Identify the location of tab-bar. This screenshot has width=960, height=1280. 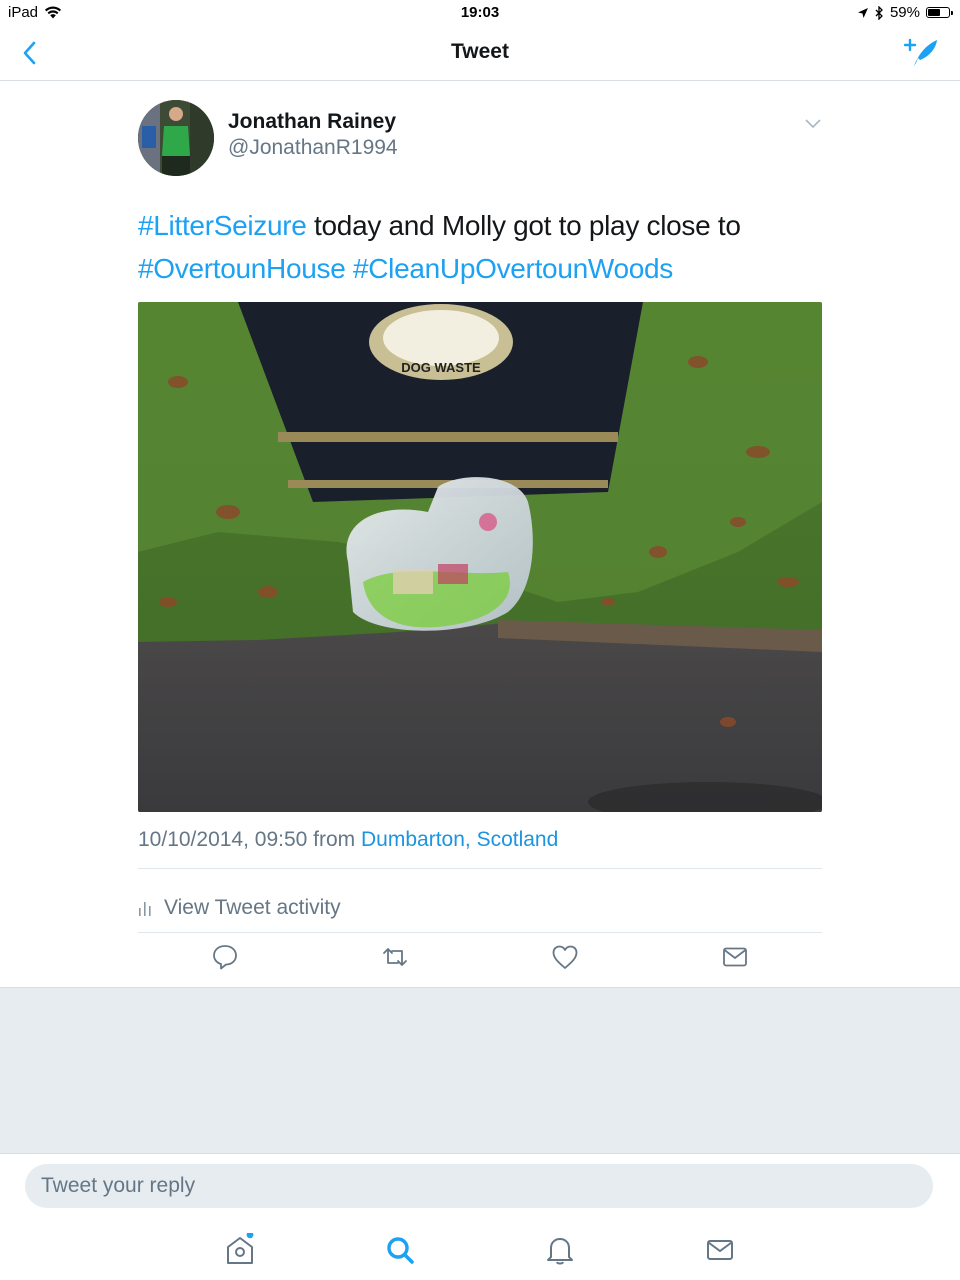
(480, 1249).